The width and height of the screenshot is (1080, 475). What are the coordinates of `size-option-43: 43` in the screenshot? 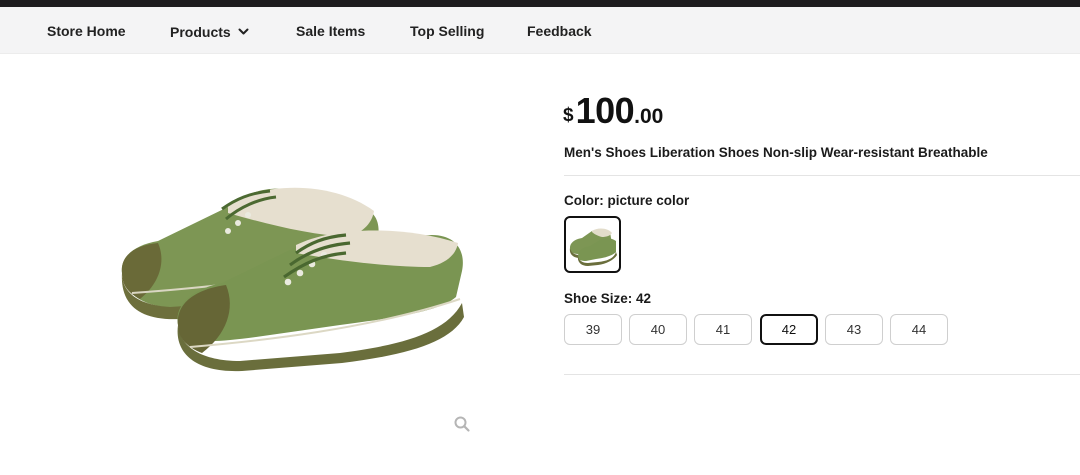 It's located at (854, 329).